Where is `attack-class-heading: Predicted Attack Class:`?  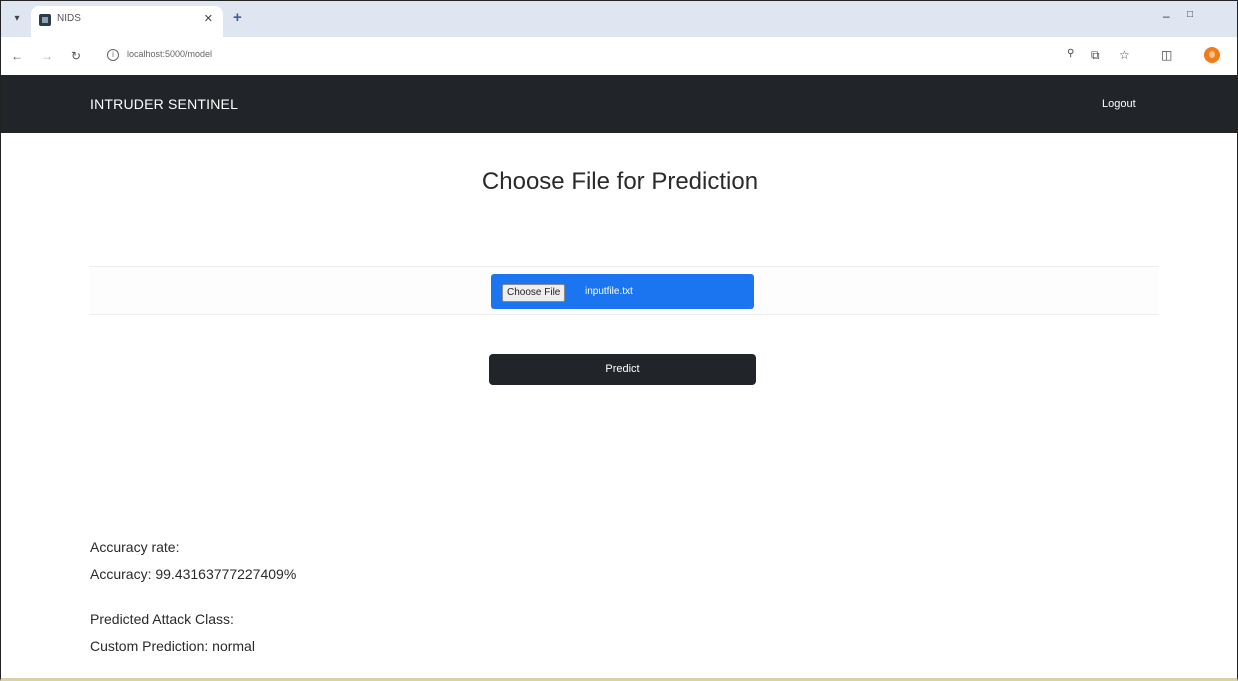
attack-class-heading: Predicted Attack Class: is located at coordinates (162, 619).